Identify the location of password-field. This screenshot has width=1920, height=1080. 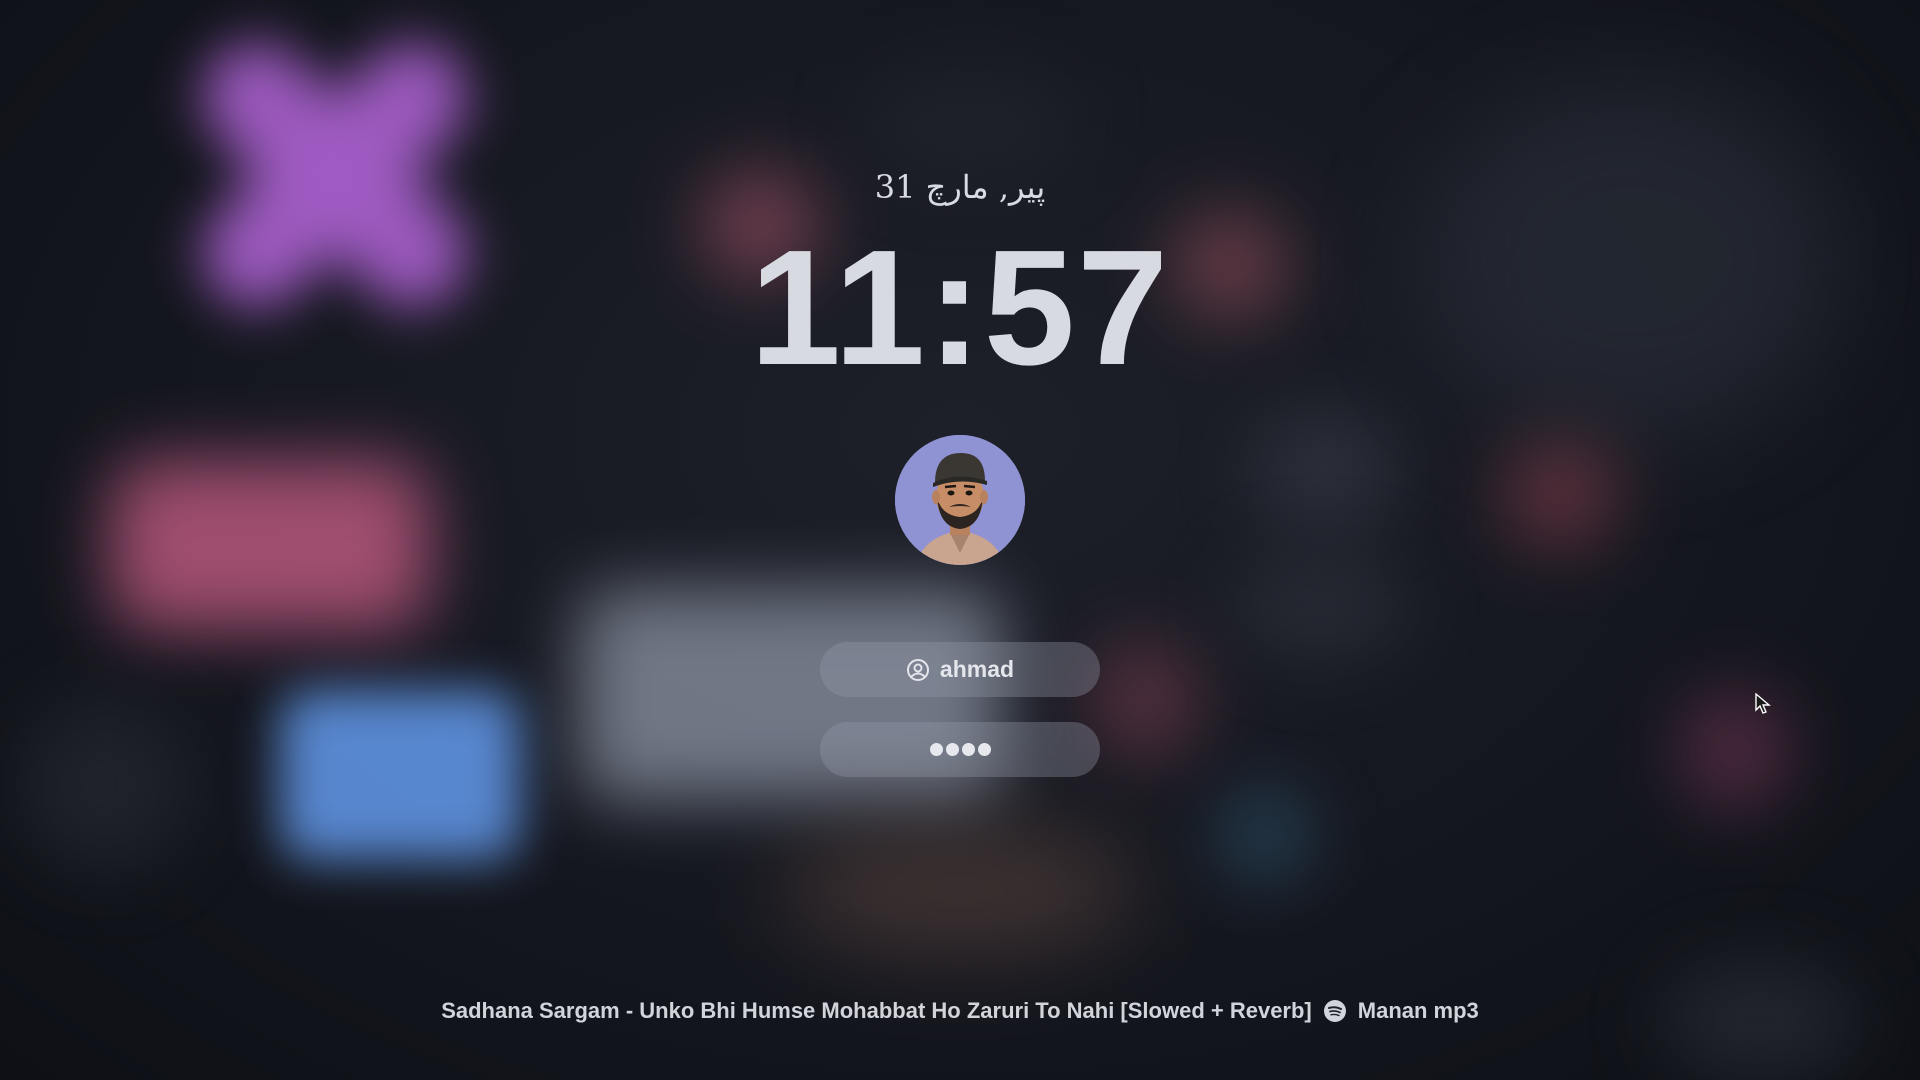
(960, 749).